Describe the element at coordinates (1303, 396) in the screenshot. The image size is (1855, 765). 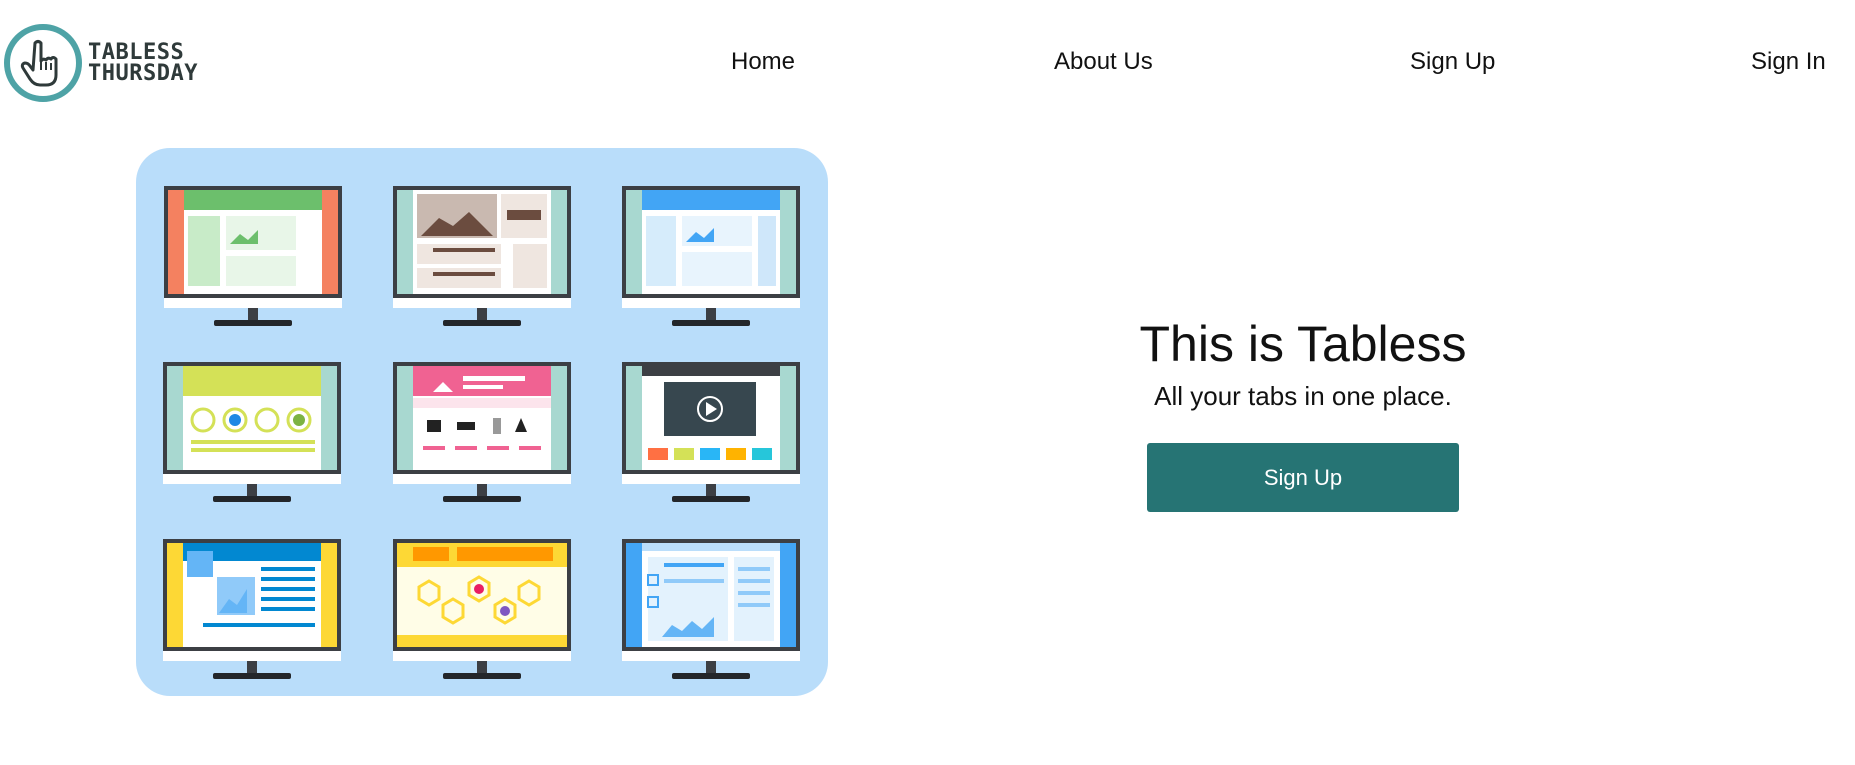
I see `hero-subtitle: All your tabs in one place.` at that location.